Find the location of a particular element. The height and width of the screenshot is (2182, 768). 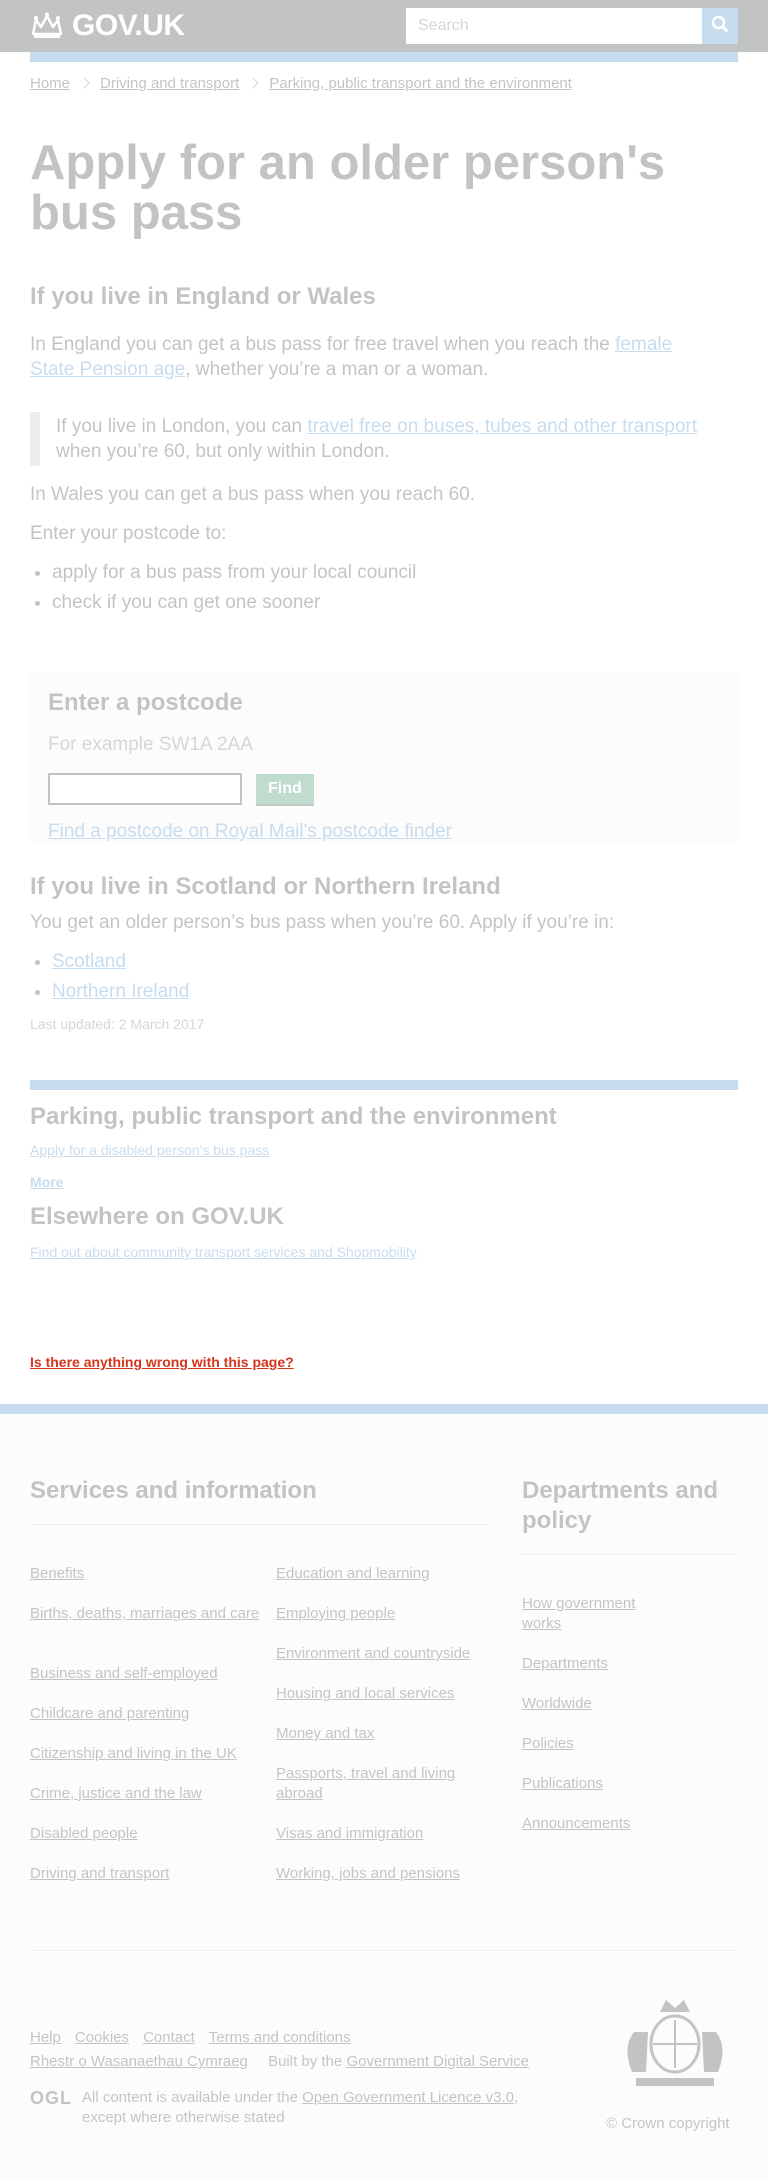

built-by-text: Built by the is located at coordinates (307, 2061).